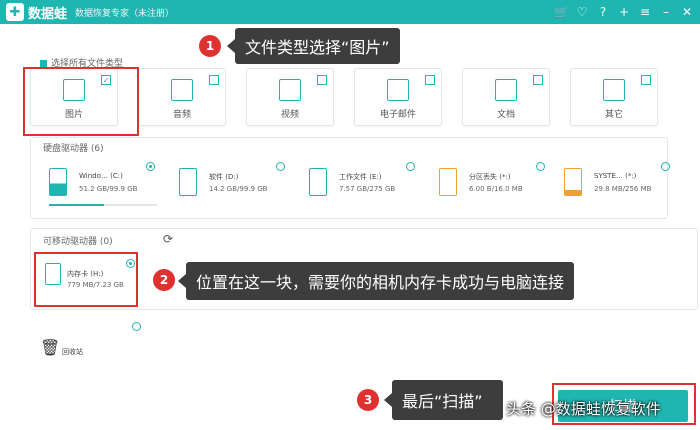 This screenshot has width=700, height=430. Describe the element at coordinates (50, 347) in the screenshot. I see `trash-icon: 🗑` at that location.